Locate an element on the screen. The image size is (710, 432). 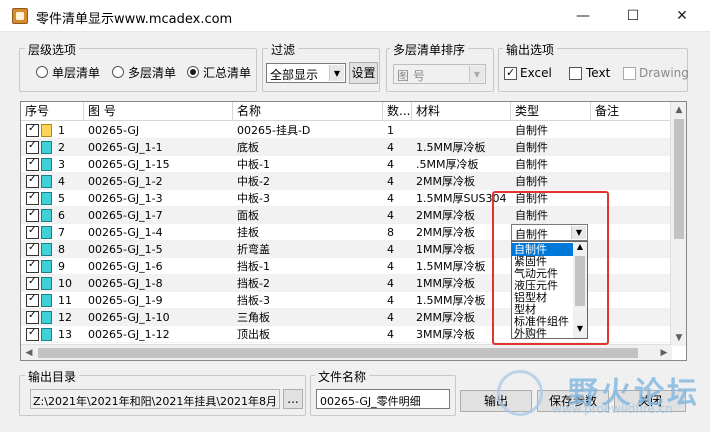
scroll-right-icon: ▶ is located at coordinates (664, 352).